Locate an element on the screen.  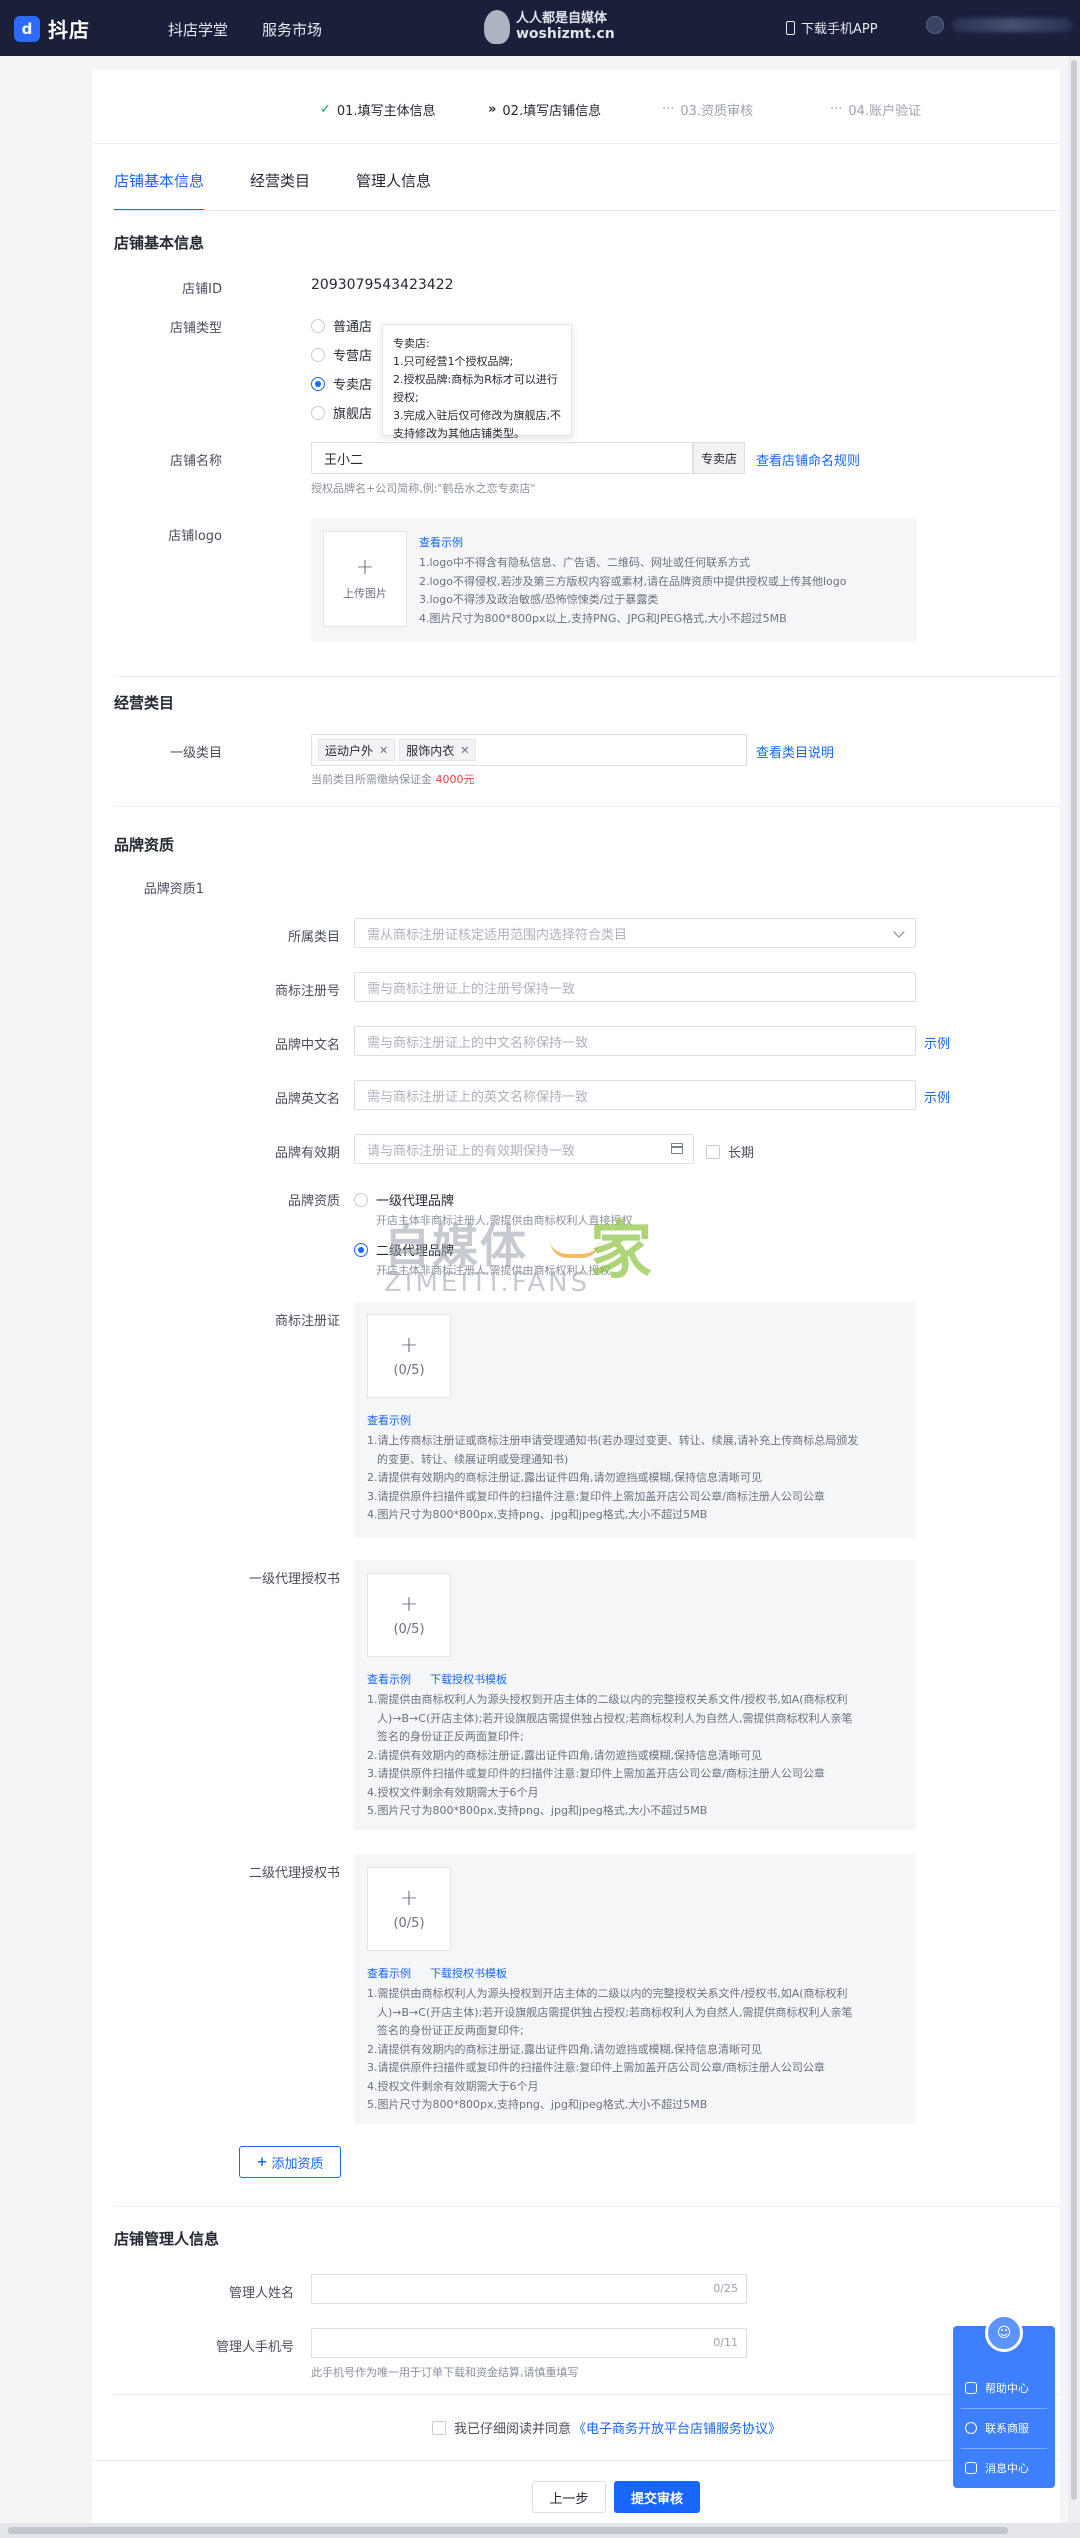
trademark-upload-button: + (0/5) is located at coordinates (409, 1356).